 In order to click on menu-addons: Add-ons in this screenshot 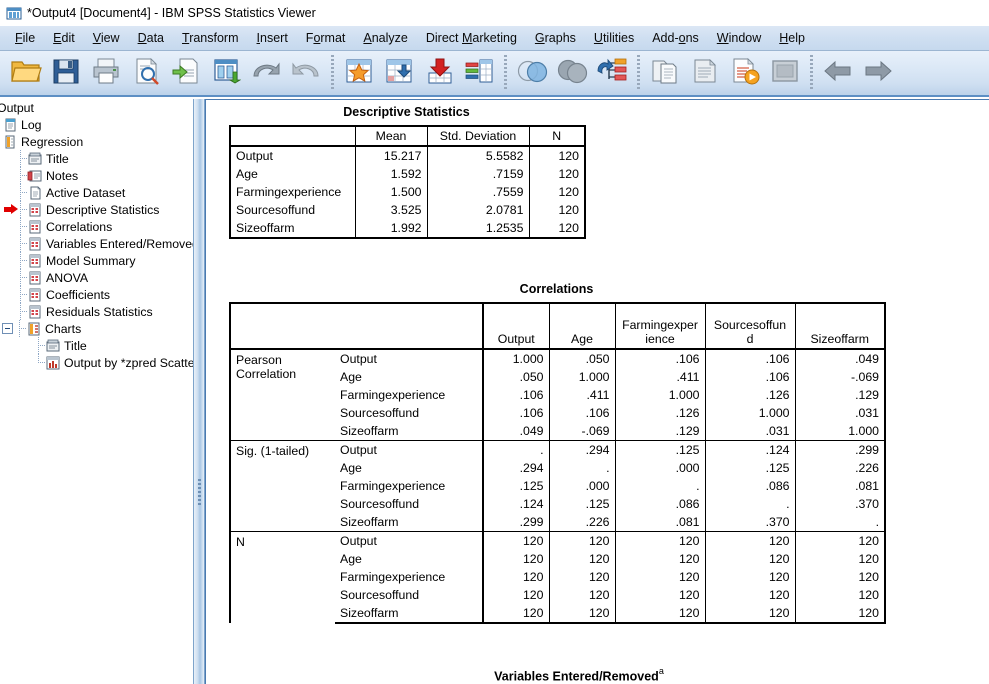, I will do `click(675, 38)`.